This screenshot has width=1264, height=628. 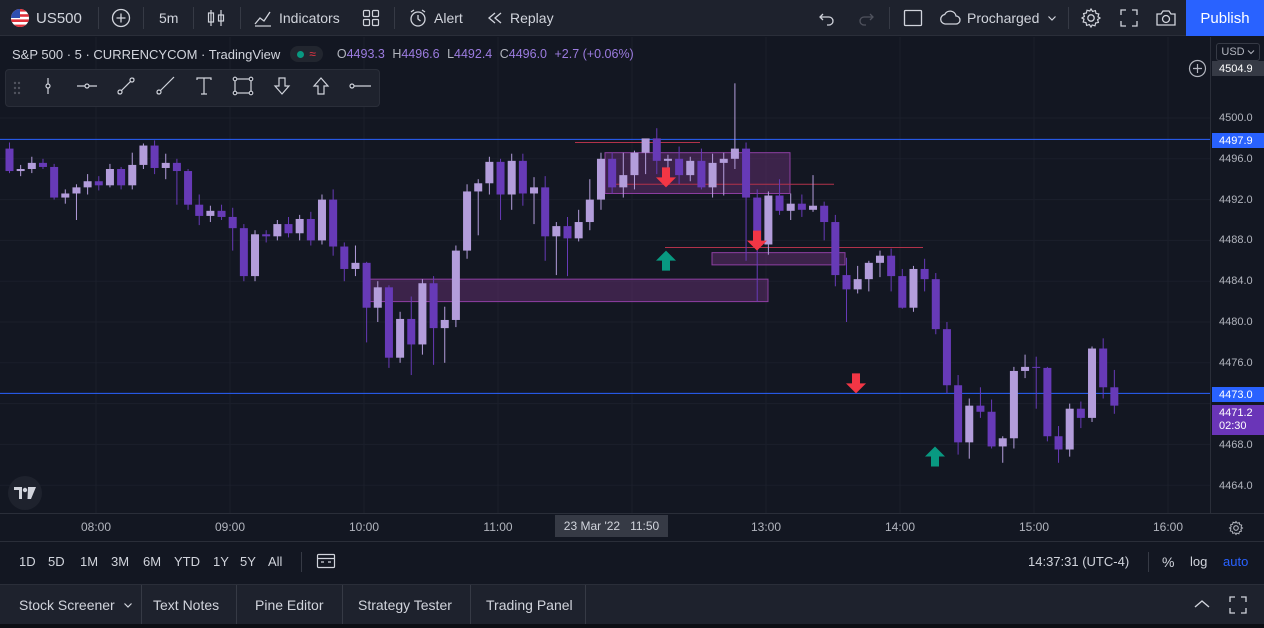 What do you see at coordinates (1091, 18) in the screenshot?
I see `settings-button` at bounding box center [1091, 18].